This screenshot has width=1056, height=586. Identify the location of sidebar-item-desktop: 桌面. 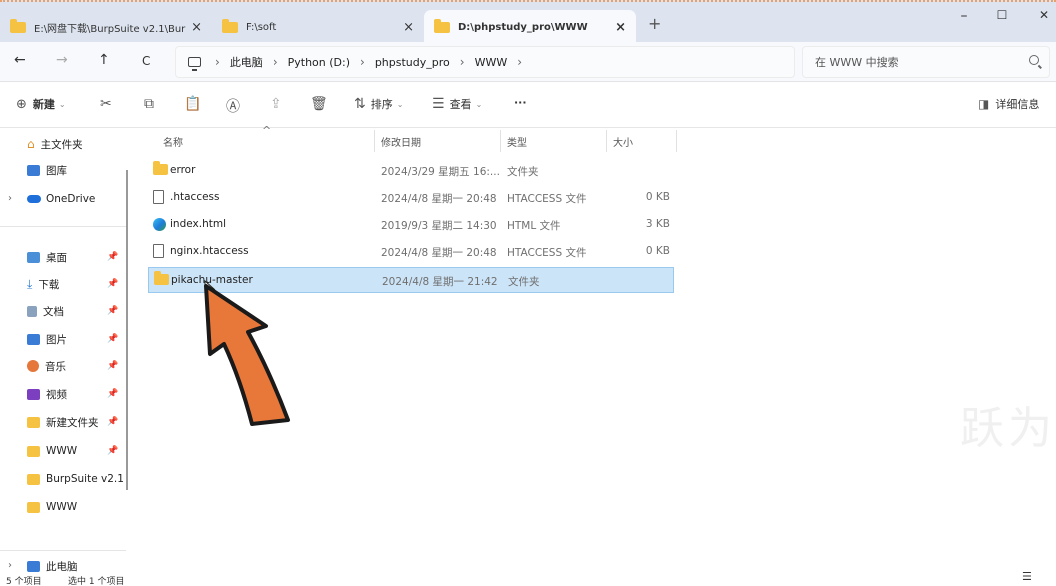
(47, 257).